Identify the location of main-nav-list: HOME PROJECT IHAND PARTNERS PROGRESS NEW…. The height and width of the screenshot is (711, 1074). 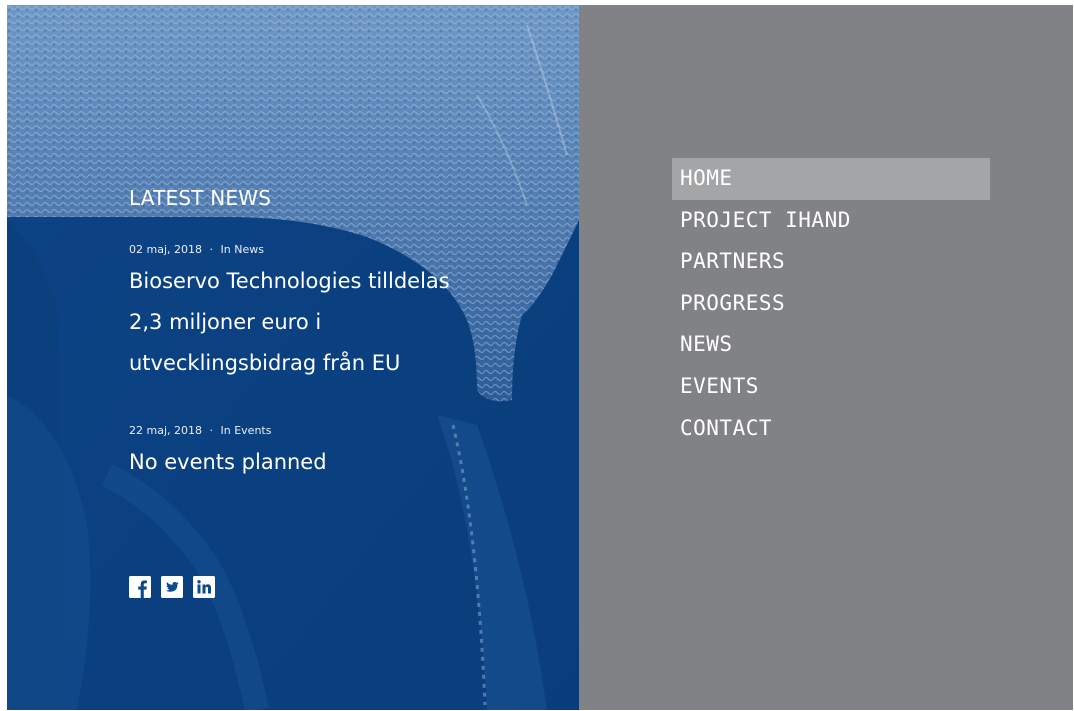
(831, 303).